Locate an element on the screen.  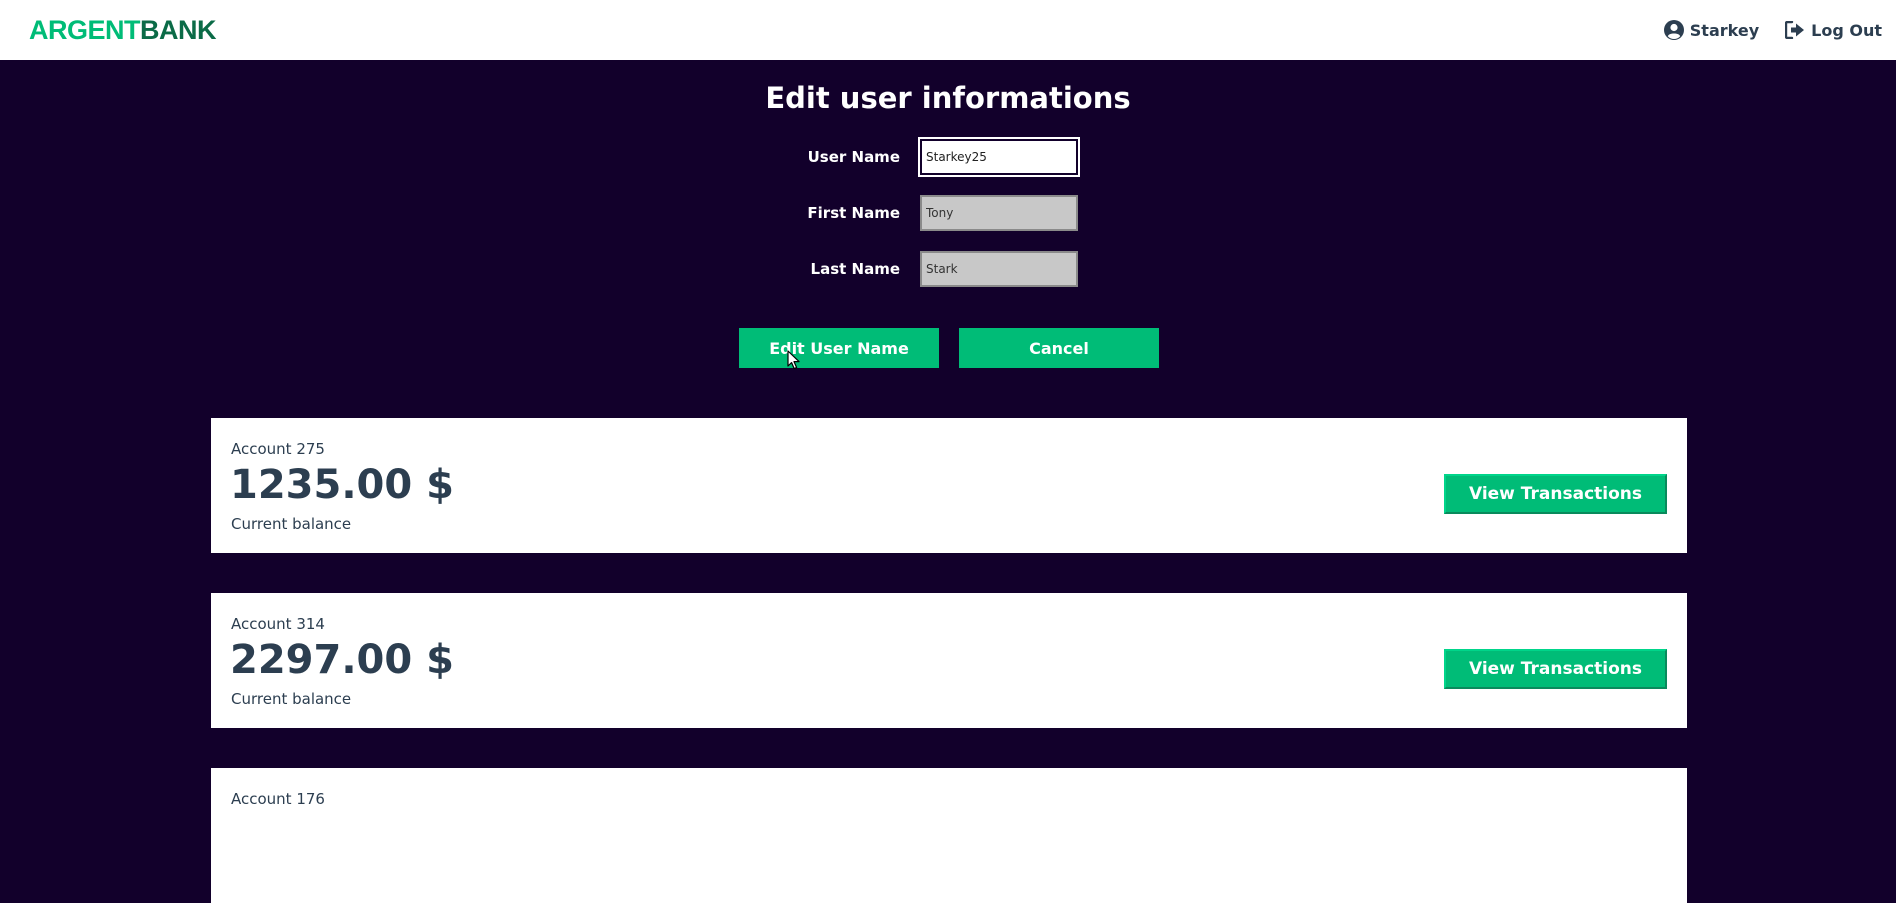
cancel-button: Cancel is located at coordinates (1059, 348).